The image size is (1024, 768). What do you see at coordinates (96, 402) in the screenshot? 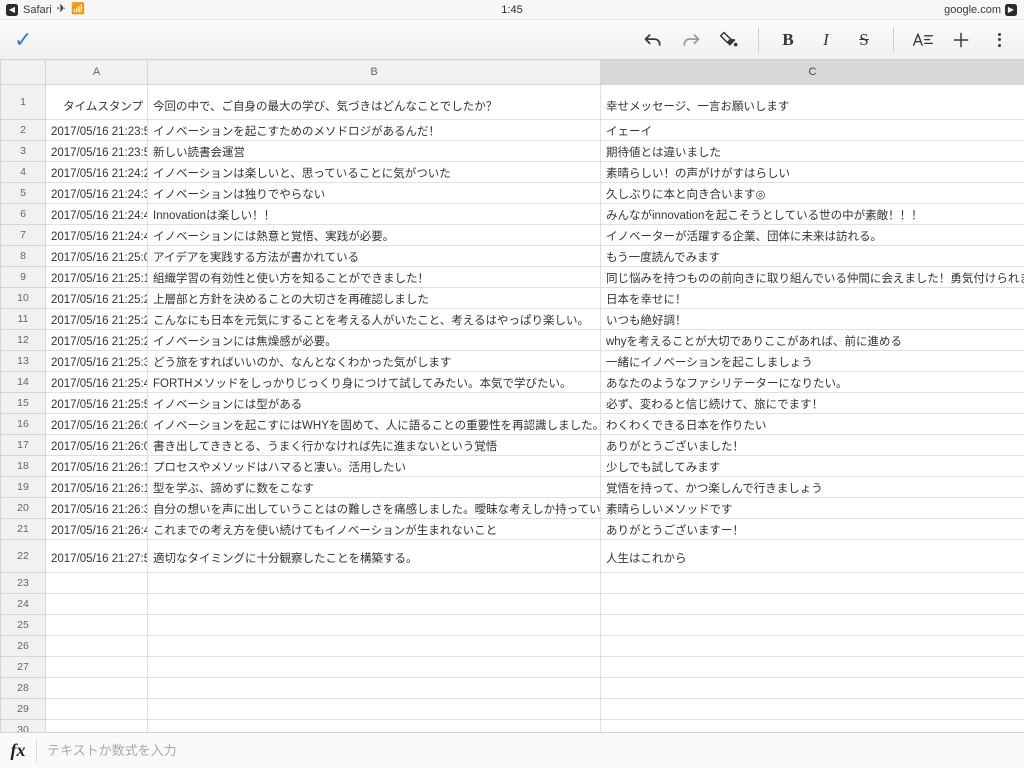
I see `cell-a15: 2017/05/16 21:25:53` at bounding box center [96, 402].